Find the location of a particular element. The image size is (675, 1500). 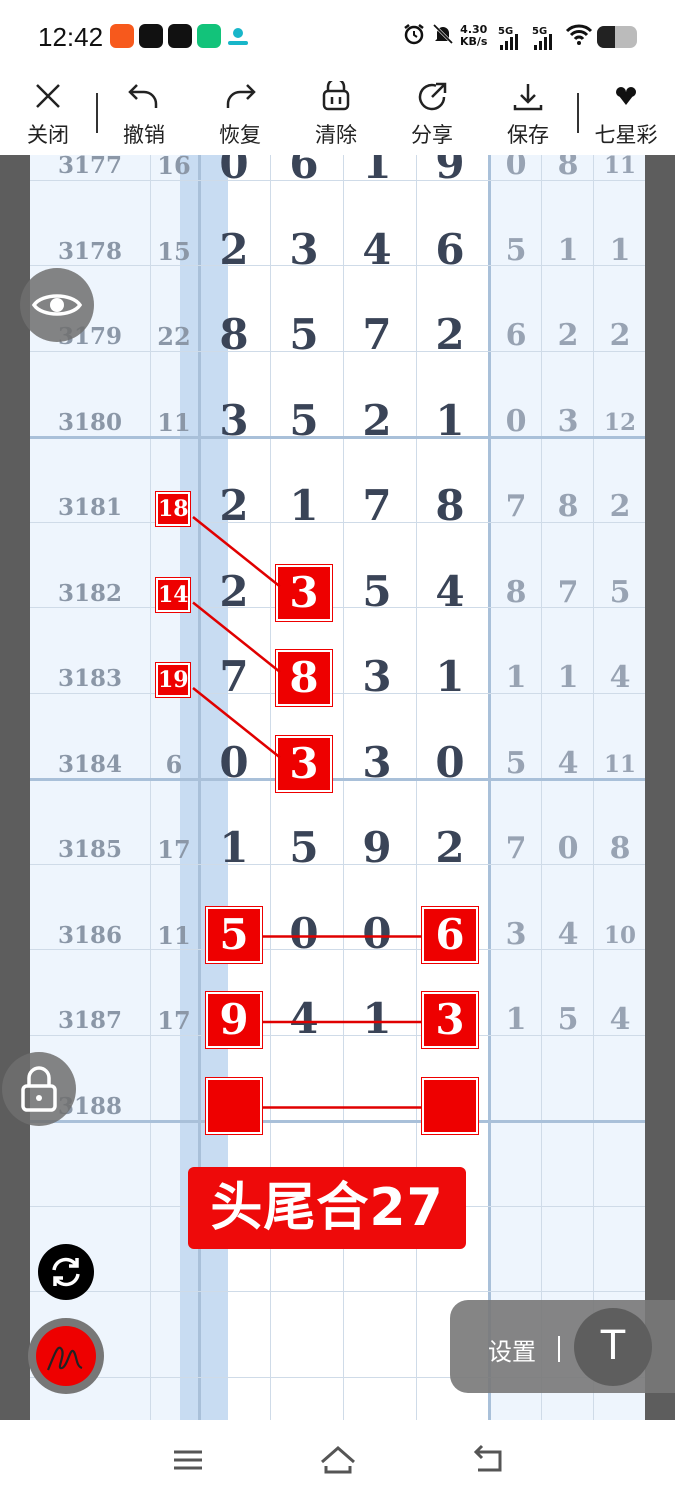

eye-button is located at coordinates (57, 305).